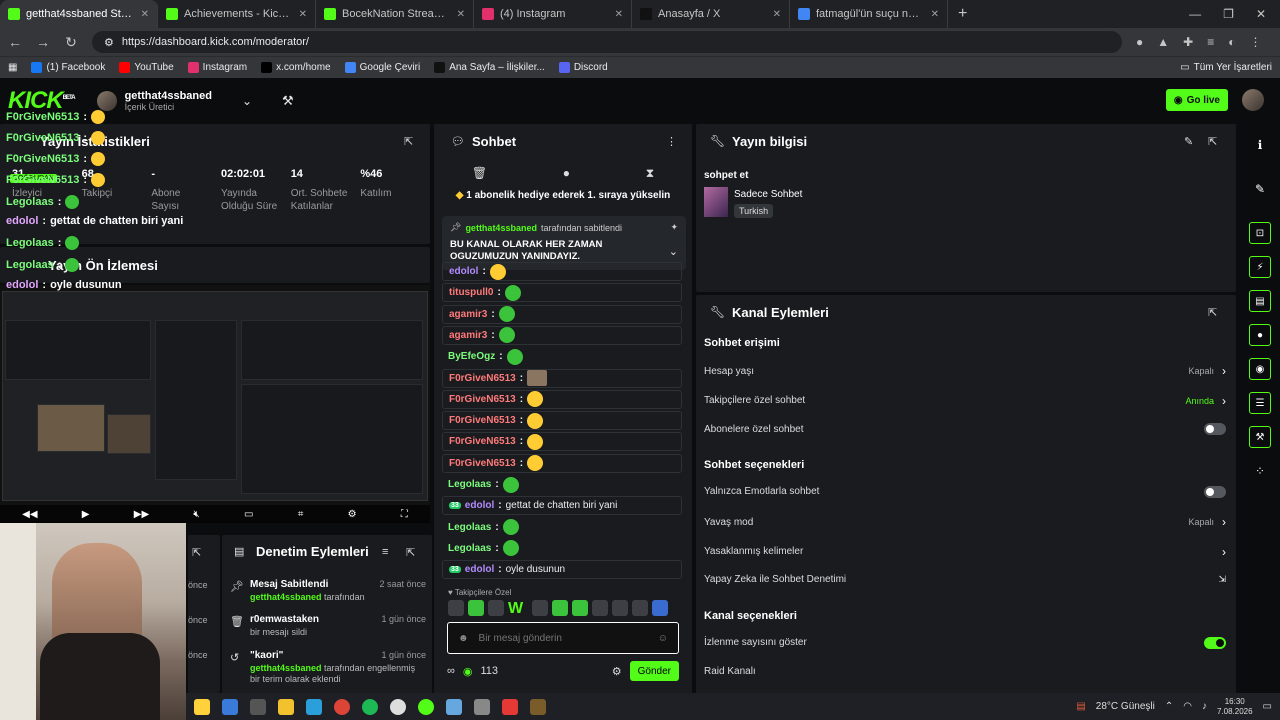 The image size is (1280, 720). What do you see at coordinates (1228, 14) in the screenshot?
I see `maximize-icon: ❐` at bounding box center [1228, 14].